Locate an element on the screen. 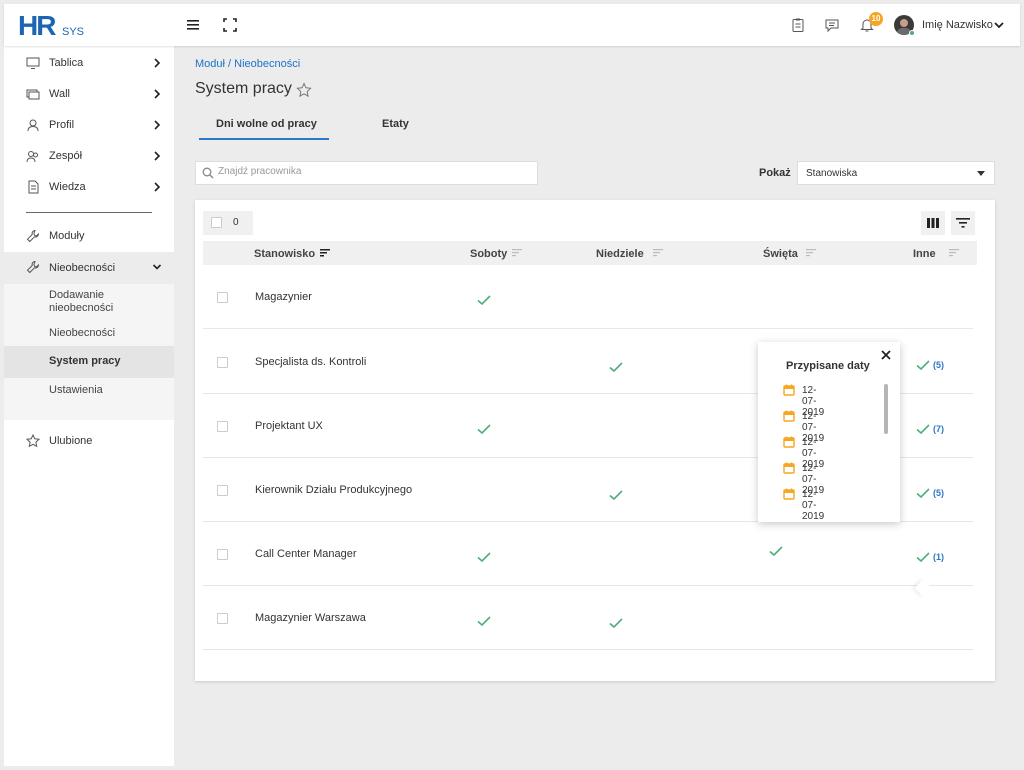 This screenshot has width=1024, height=770. sidebar-item-label: Wall is located at coordinates (59, 94).